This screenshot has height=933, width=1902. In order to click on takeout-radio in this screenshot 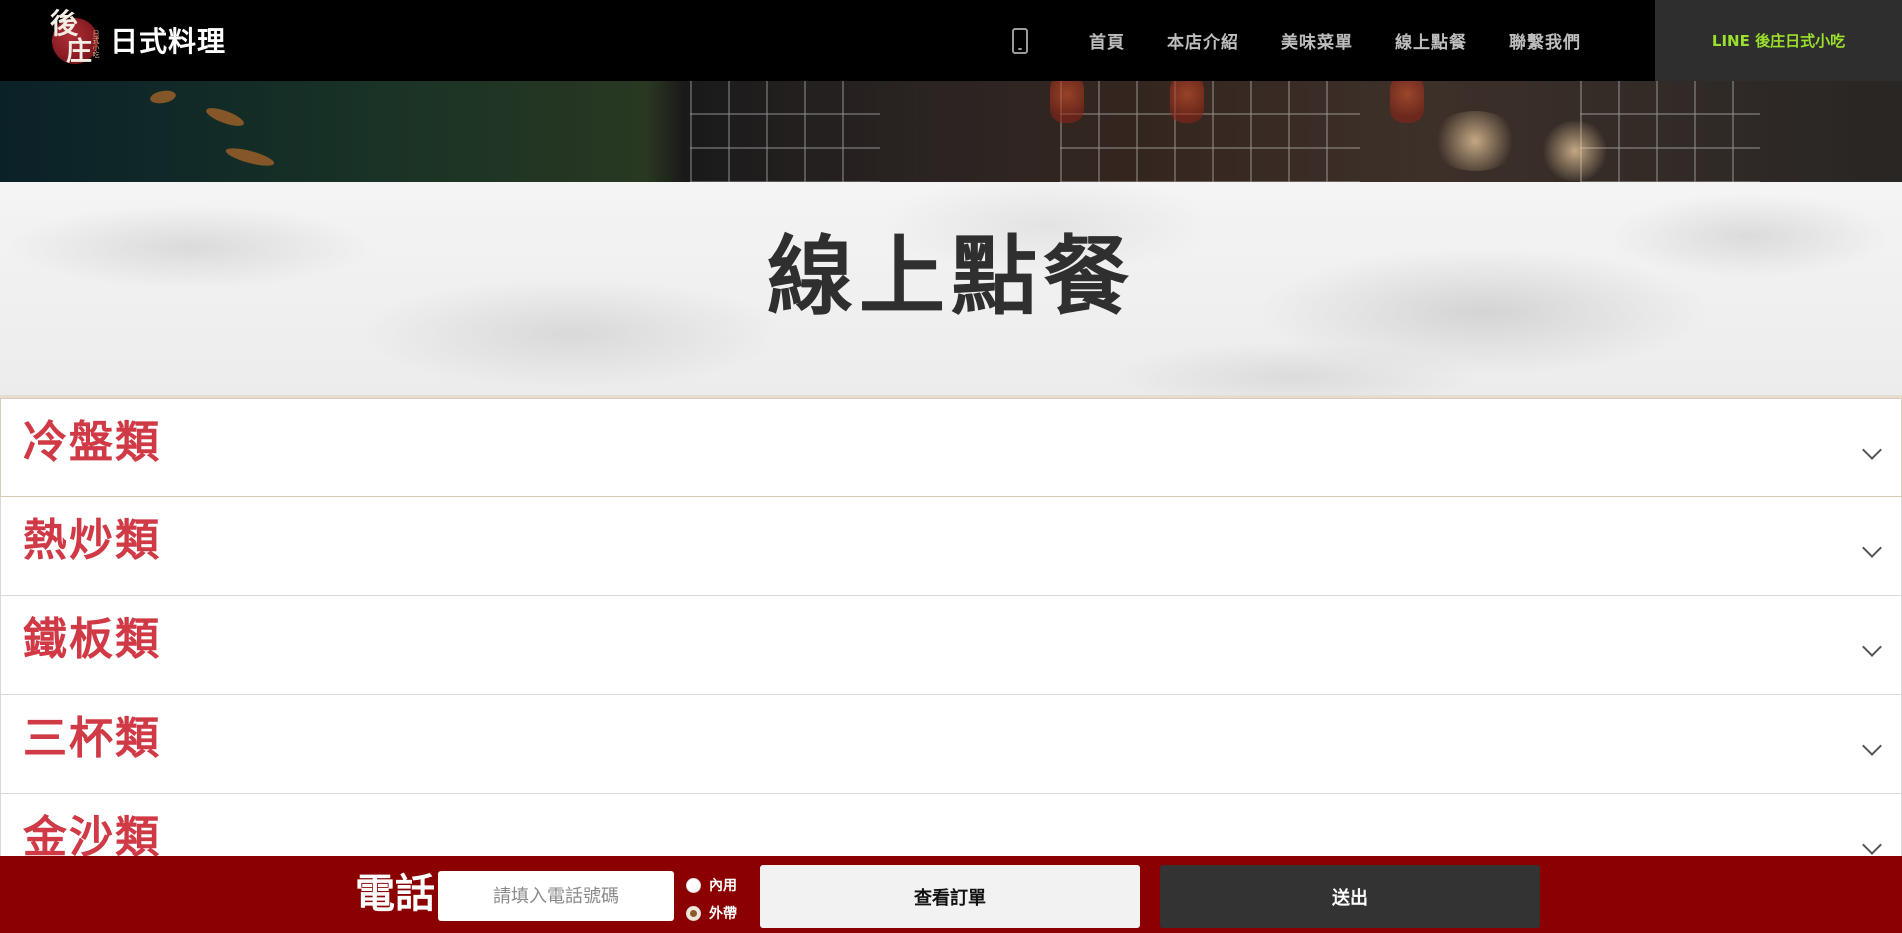, I will do `click(693, 913)`.